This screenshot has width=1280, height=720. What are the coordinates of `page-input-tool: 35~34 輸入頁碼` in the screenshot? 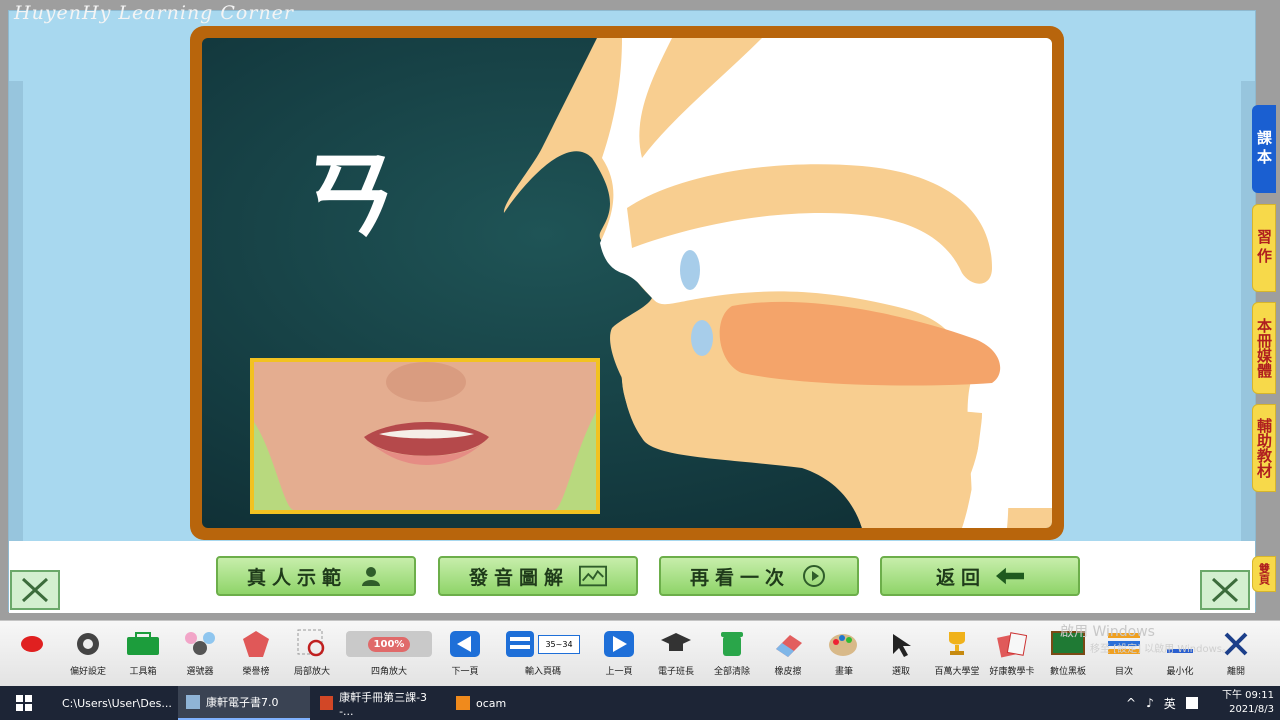 It's located at (543, 653).